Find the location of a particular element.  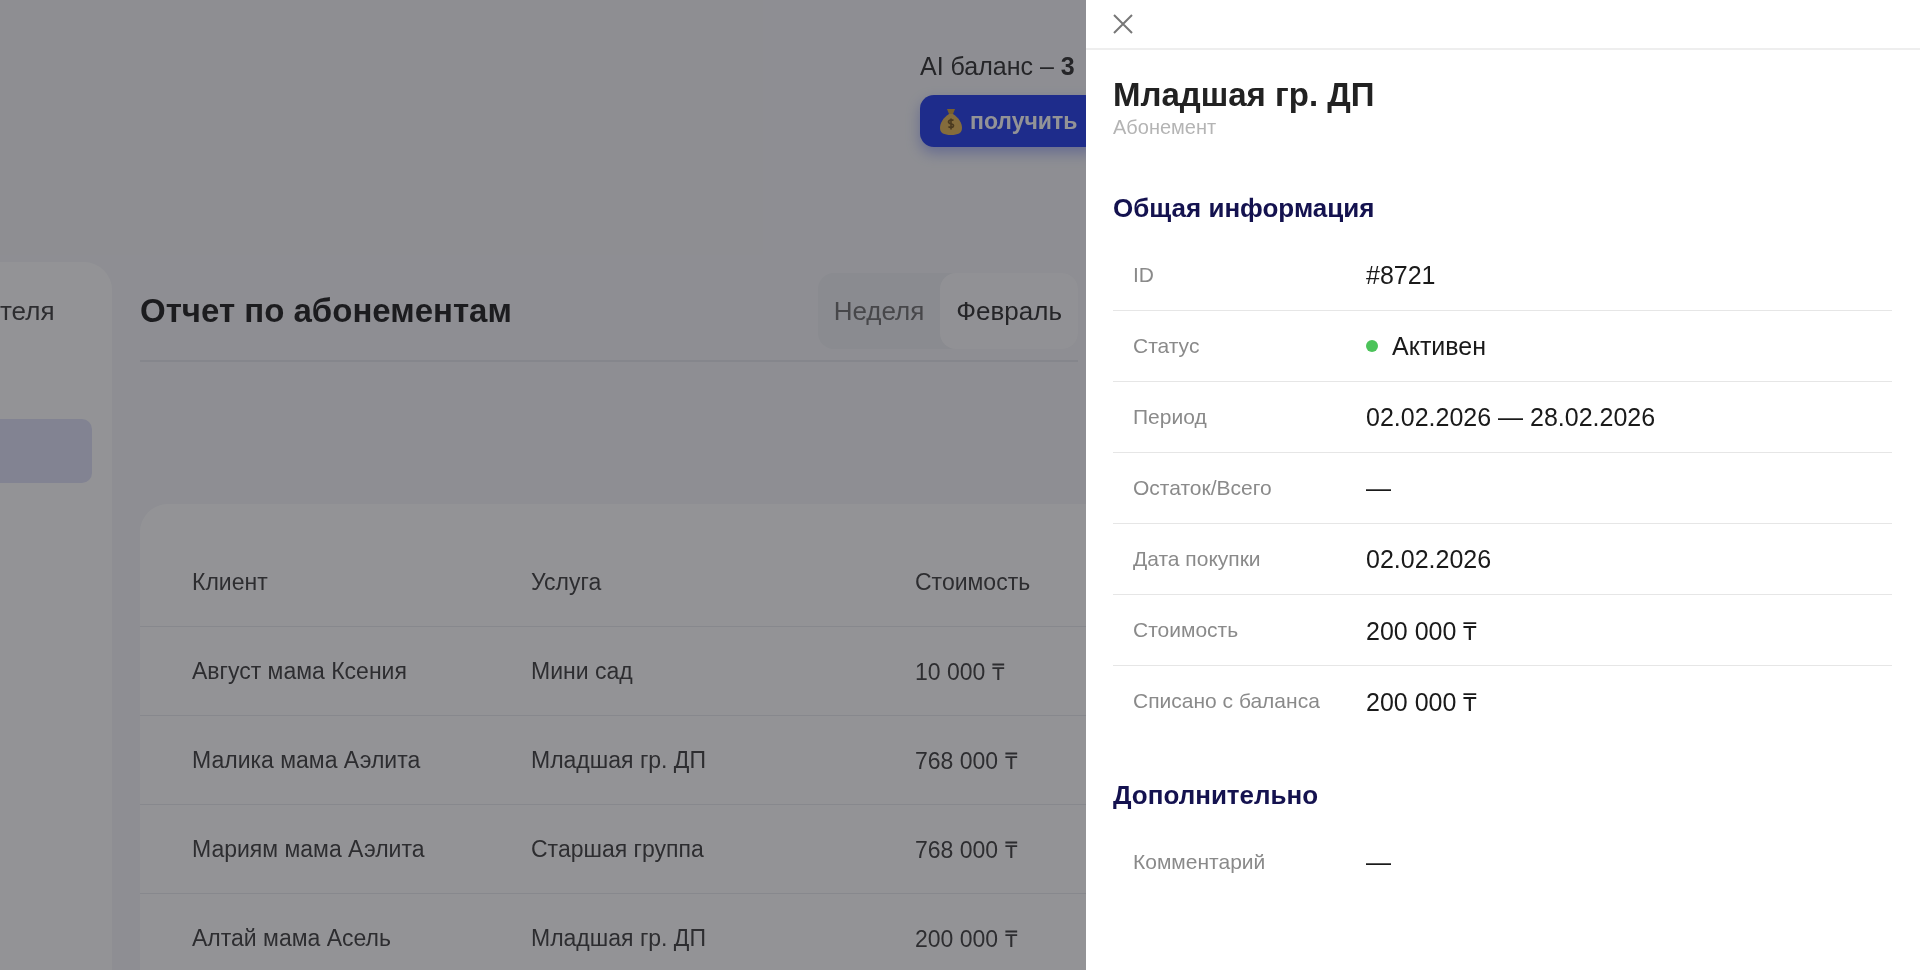

field-label: Комментарий is located at coordinates (1199, 862).